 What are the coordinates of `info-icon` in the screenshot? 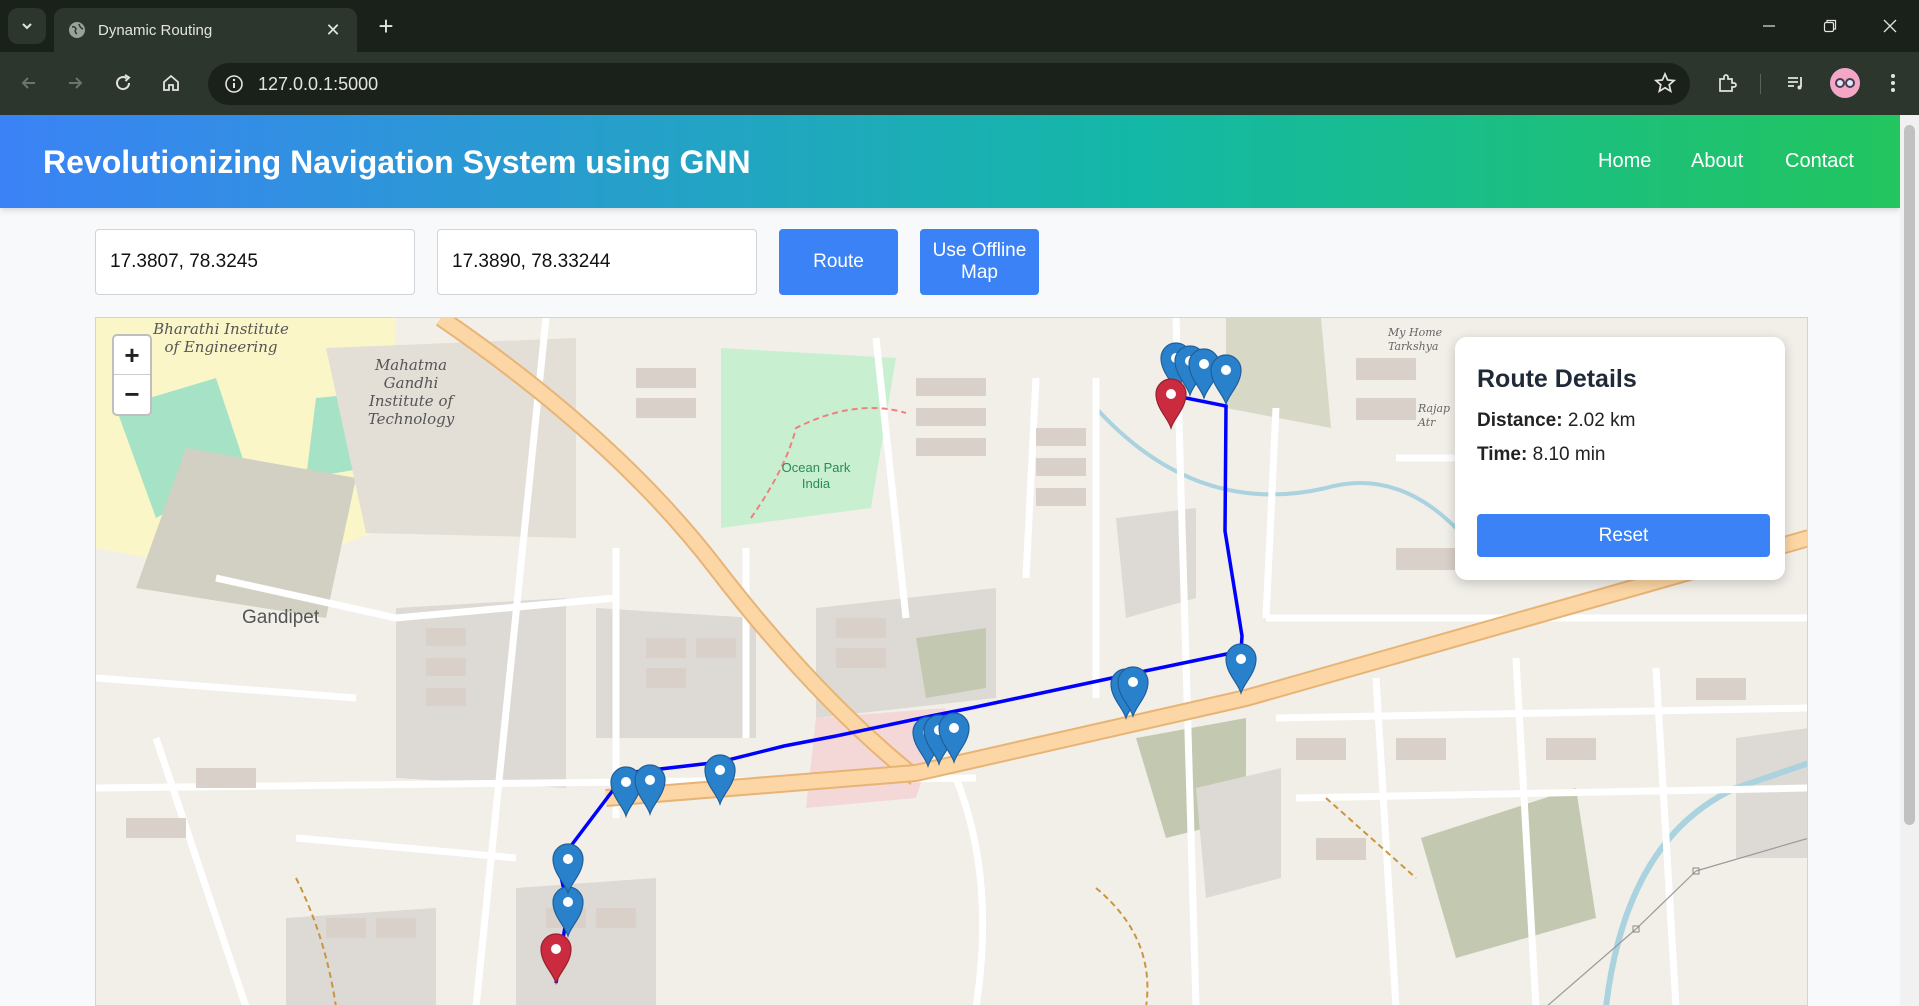 It's located at (234, 84).